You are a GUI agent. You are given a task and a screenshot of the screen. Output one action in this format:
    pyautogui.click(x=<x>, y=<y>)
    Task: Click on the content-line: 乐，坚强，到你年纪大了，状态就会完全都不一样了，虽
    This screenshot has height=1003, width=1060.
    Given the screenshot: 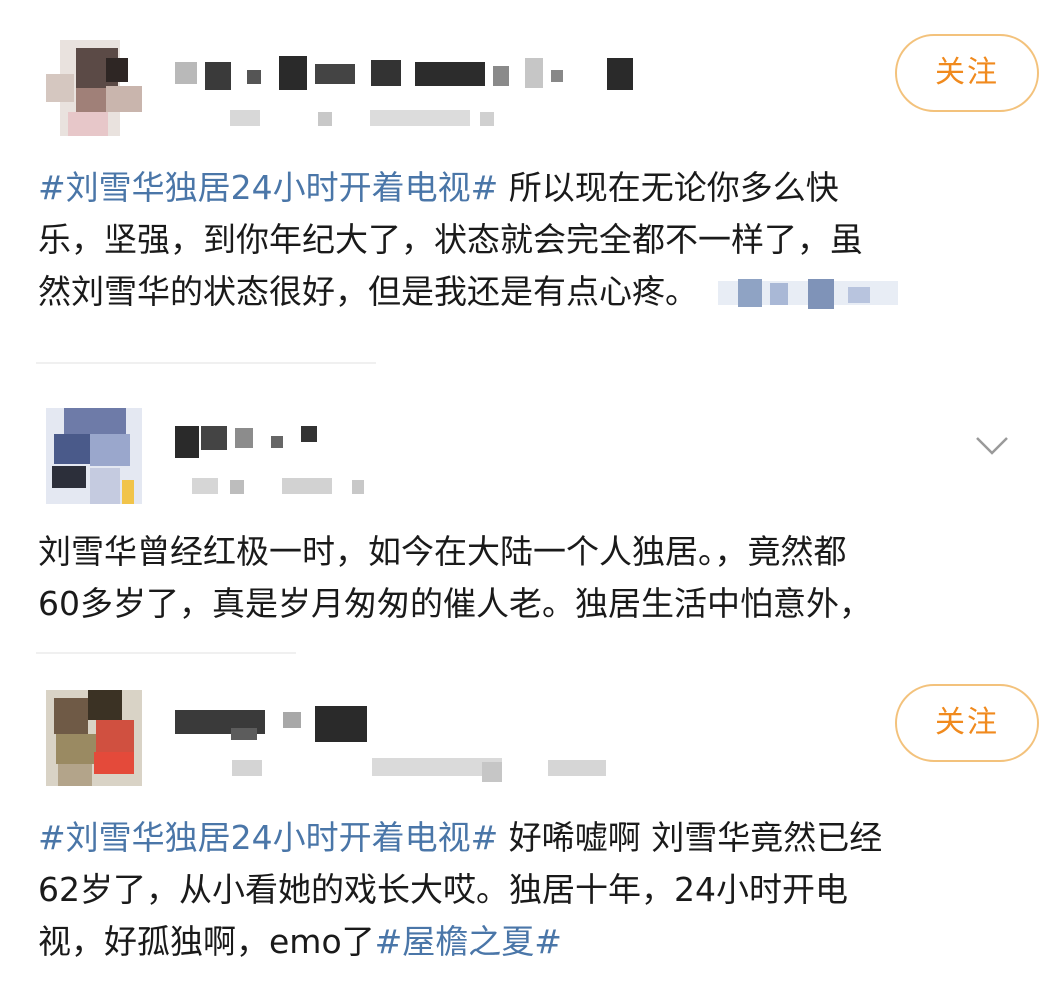 What is the action you would take?
    pyautogui.click(x=450, y=239)
    